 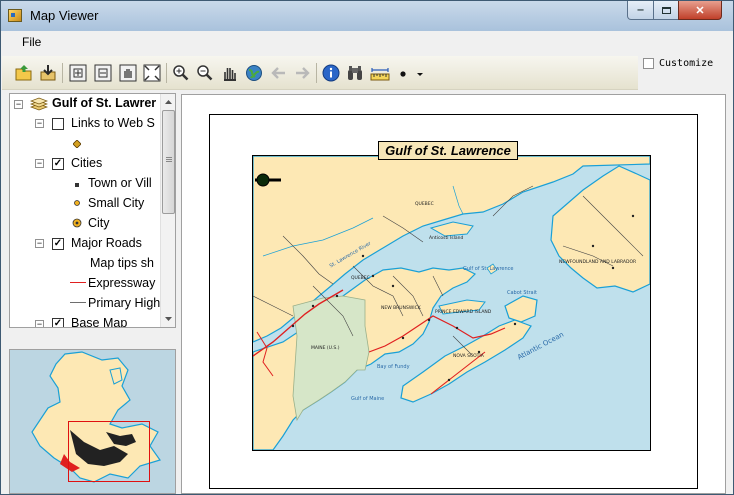 I want to click on full-extent-icon, so click(x=152, y=73).